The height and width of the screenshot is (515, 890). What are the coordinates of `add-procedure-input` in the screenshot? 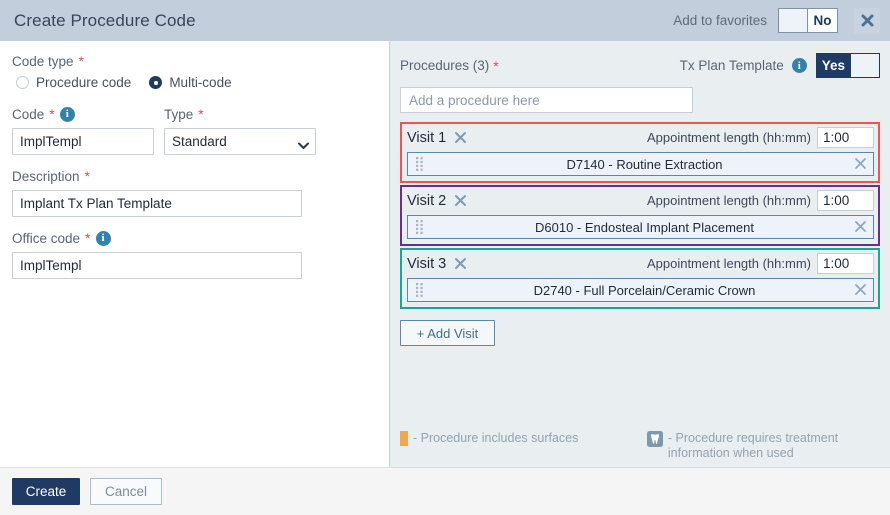 It's located at (546, 100).